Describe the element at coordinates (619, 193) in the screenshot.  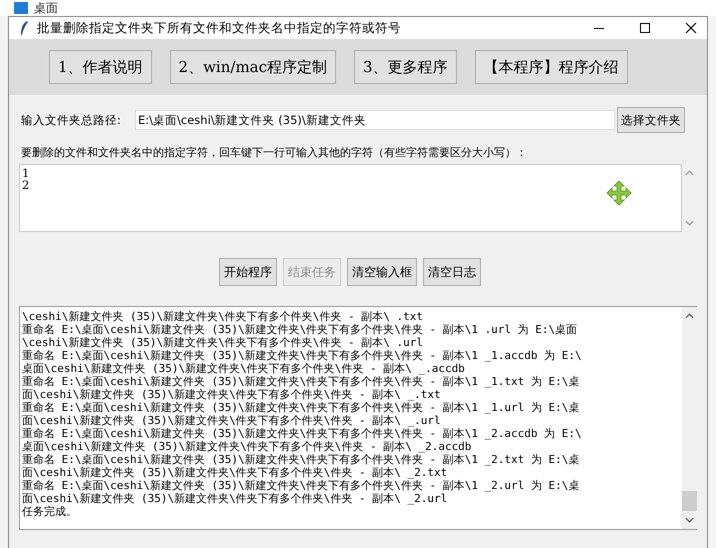
I see `move-cursor-icon` at that location.